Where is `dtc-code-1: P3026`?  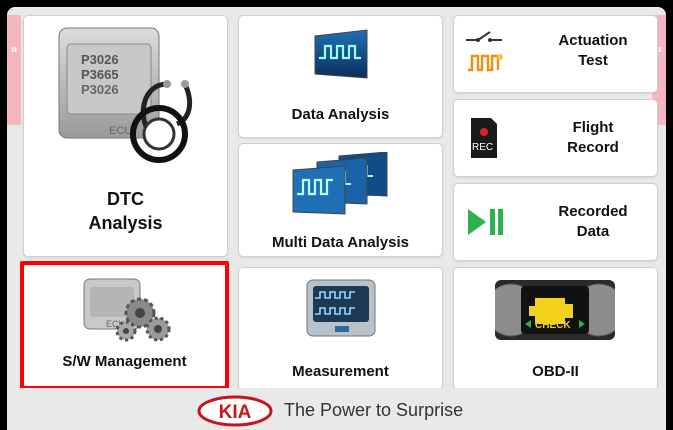 dtc-code-1: P3026 is located at coordinates (100, 59).